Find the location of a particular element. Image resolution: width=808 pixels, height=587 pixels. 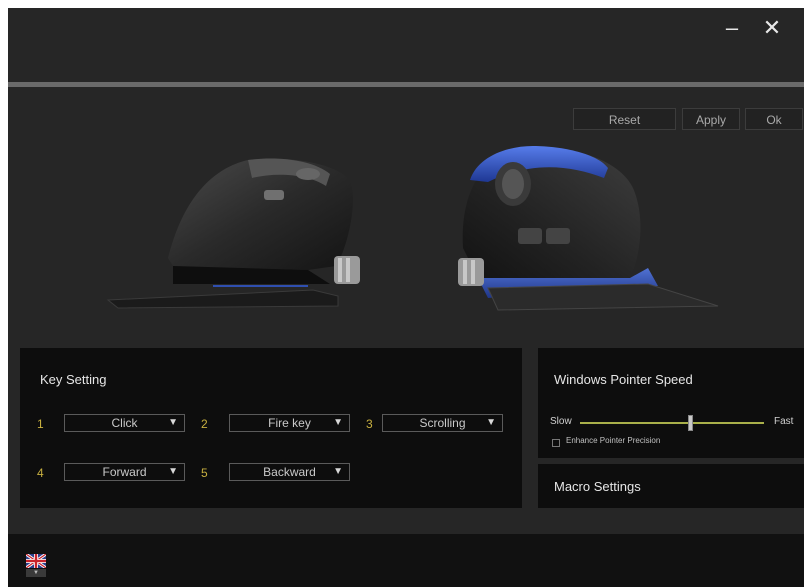

key-number-4: 4 is located at coordinates (40, 473).